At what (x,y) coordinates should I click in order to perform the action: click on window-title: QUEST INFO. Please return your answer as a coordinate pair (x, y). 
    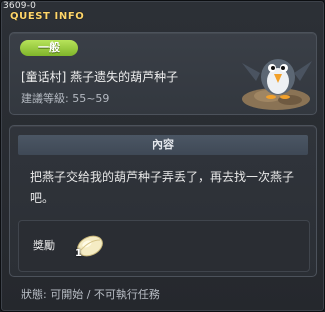
    Looking at the image, I should click on (47, 16).